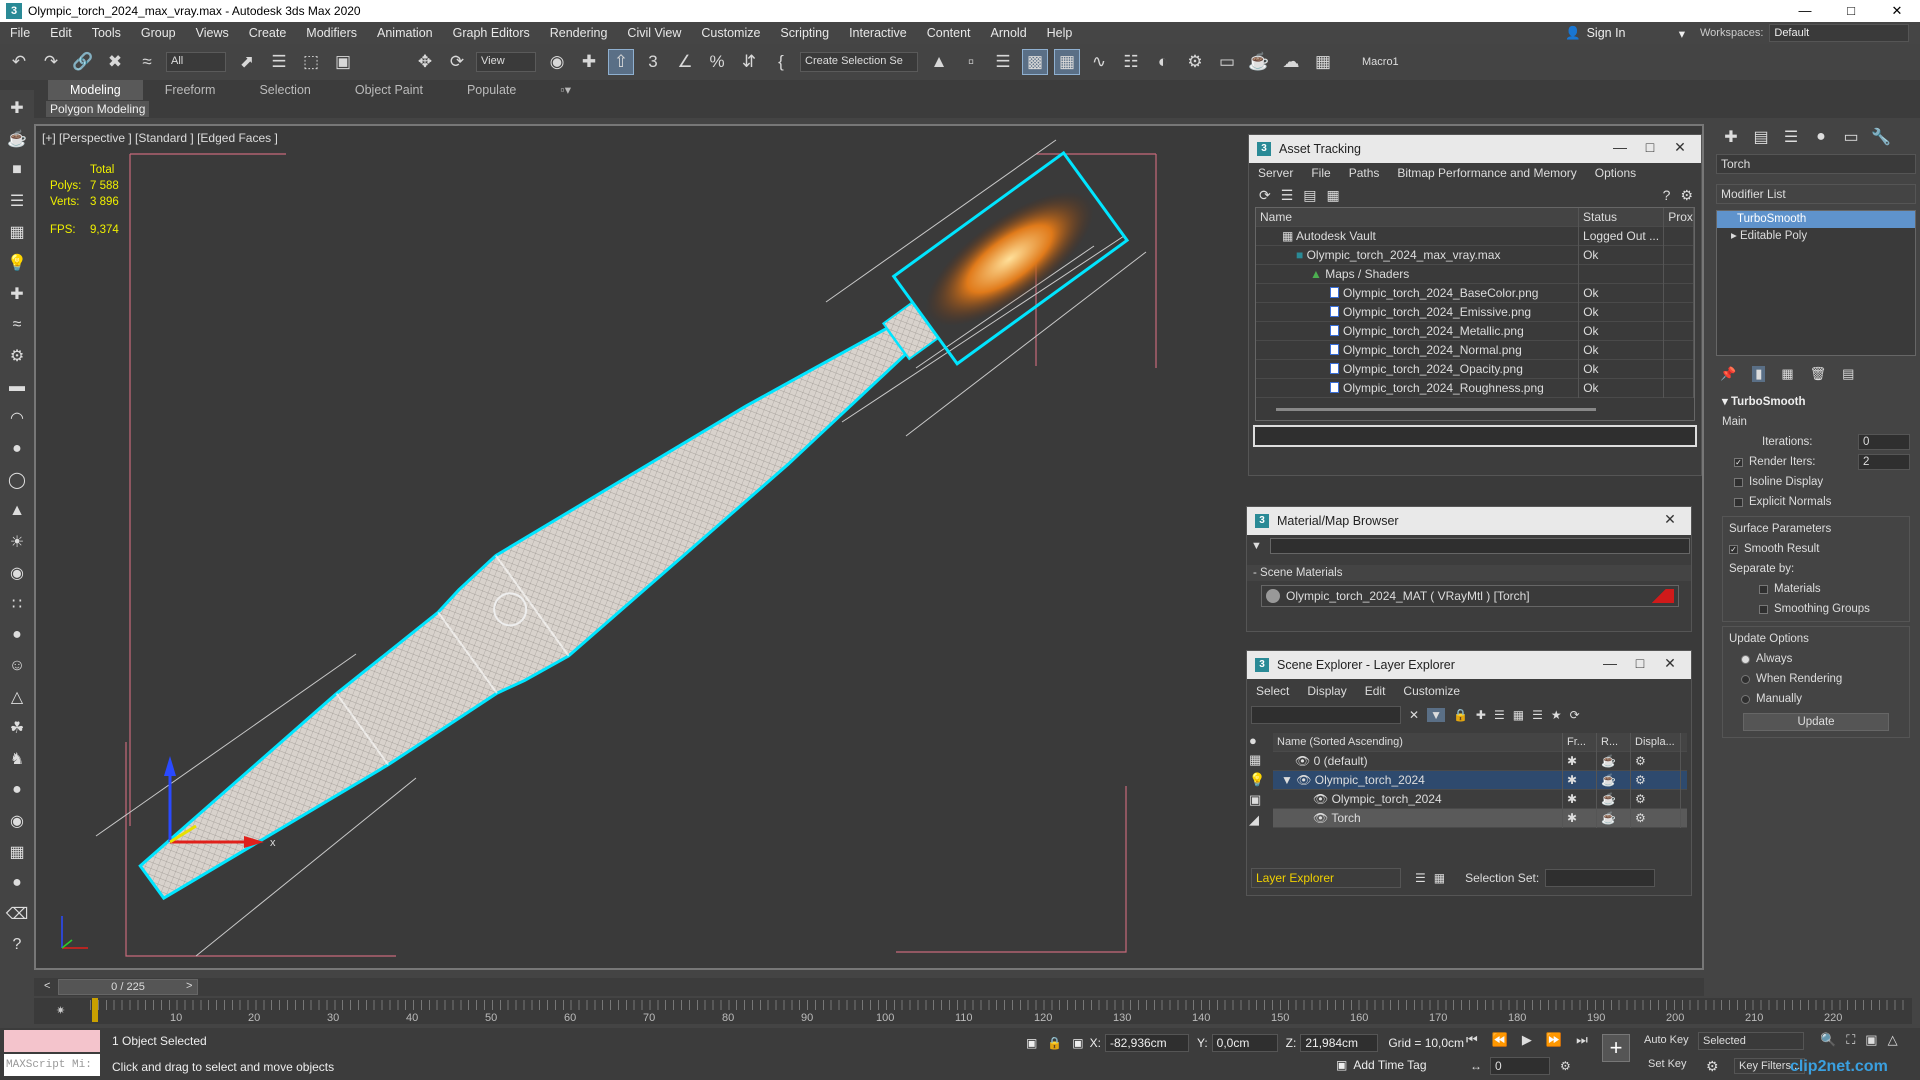 The height and width of the screenshot is (1080, 1920). What do you see at coordinates (1738, 502) in the screenshot?
I see `explicit-normals-checkbox` at bounding box center [1738, 502].